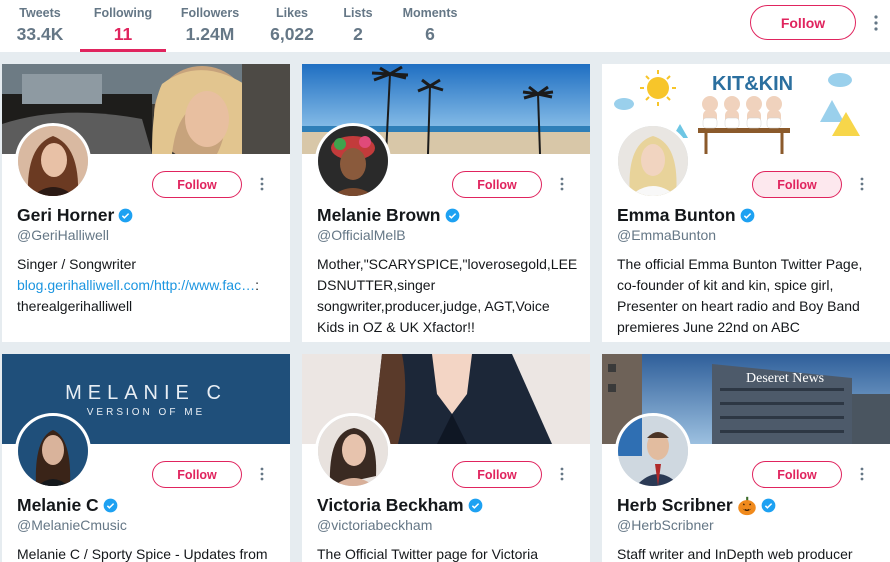 This screenshot has width=890, height=562. I want to click on user-bio: The Official Twitter page for Victoria, so click(427, 554).